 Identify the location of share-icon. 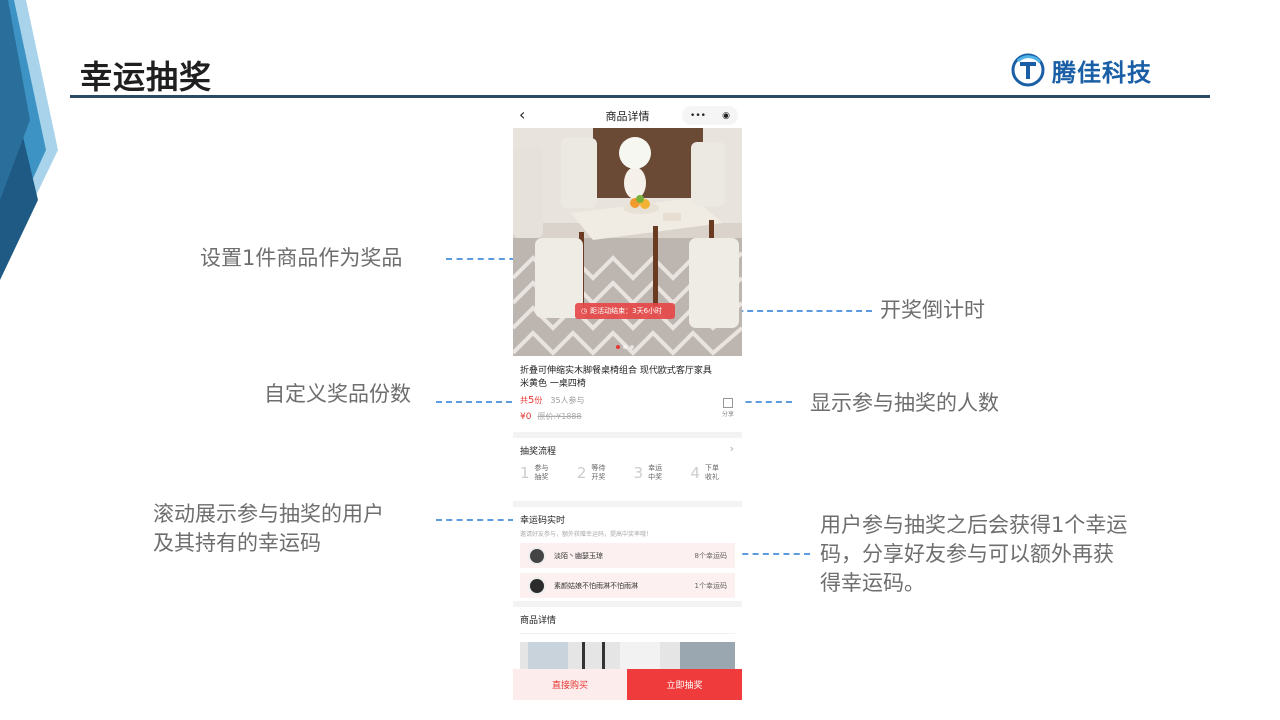
(727, 403).